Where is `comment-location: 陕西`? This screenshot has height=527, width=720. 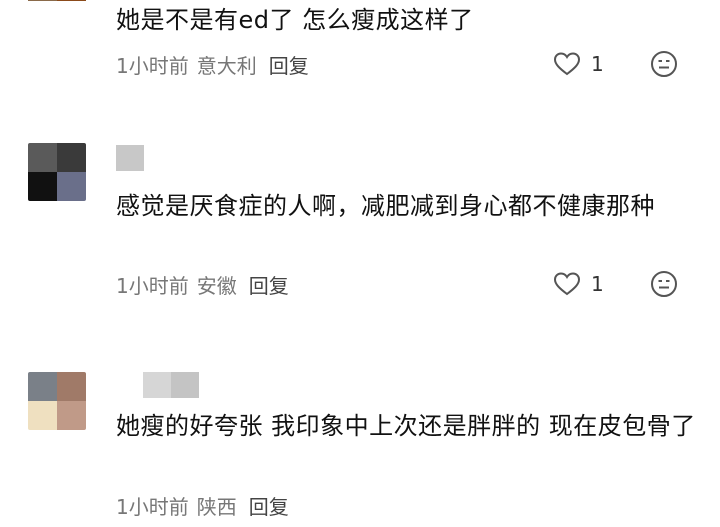
comment-location: 陕西 is located at coordinates (216, 506).